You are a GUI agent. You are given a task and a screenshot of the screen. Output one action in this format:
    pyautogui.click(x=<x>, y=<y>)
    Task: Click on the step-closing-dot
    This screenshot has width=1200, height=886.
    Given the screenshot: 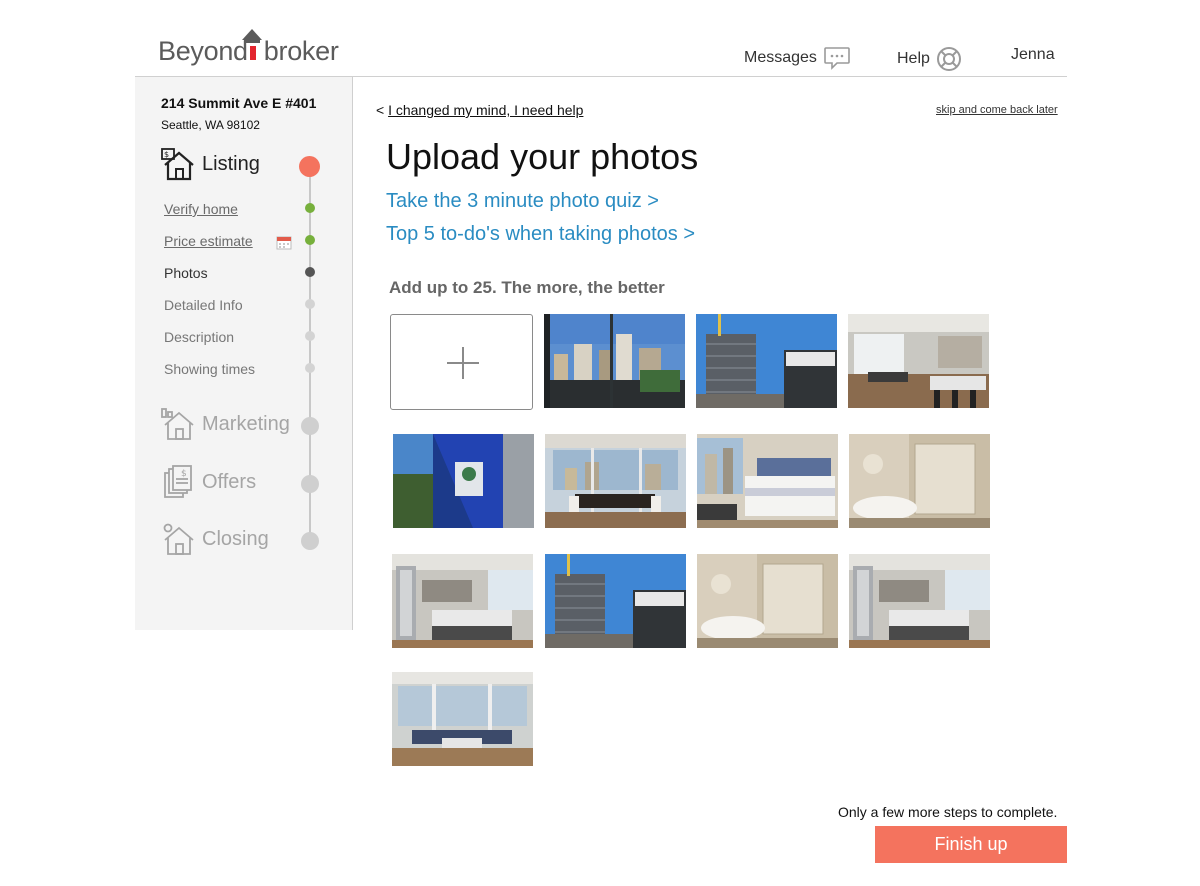 What is the action you would take?
    pyautogui.click(x=310, y=541)
    